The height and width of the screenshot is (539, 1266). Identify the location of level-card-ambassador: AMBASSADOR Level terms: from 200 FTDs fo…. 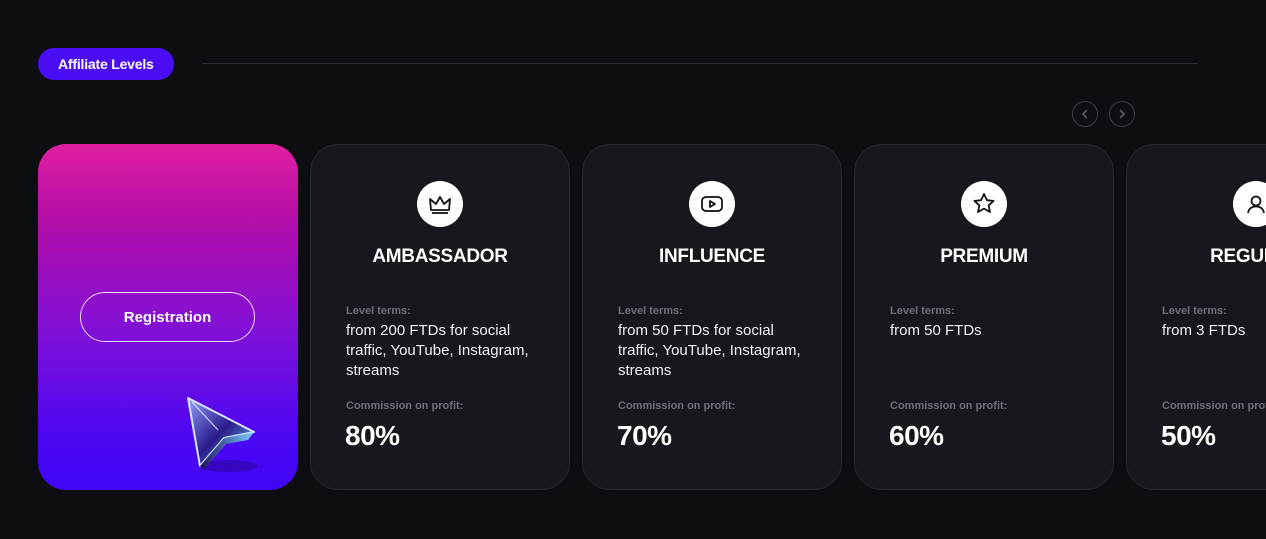
(440, 317).